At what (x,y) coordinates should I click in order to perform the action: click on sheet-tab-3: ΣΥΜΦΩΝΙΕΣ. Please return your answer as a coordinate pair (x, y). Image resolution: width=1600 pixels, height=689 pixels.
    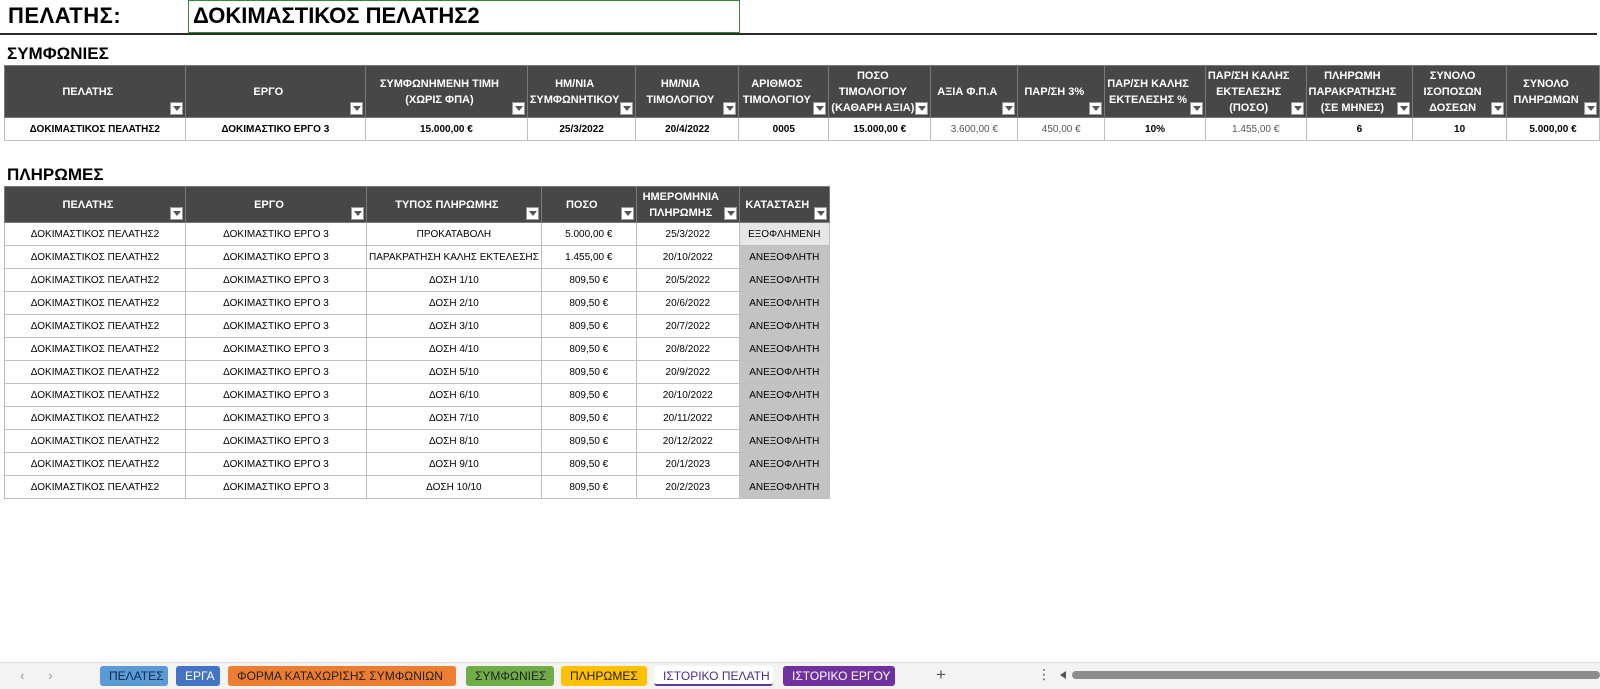
    Looking at the image, I should click on (510, 676).